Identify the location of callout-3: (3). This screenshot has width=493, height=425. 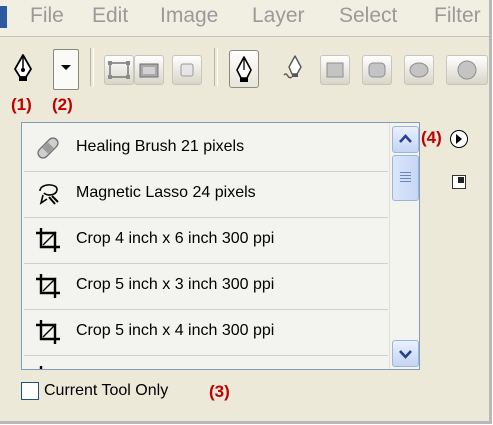
(219, 391).